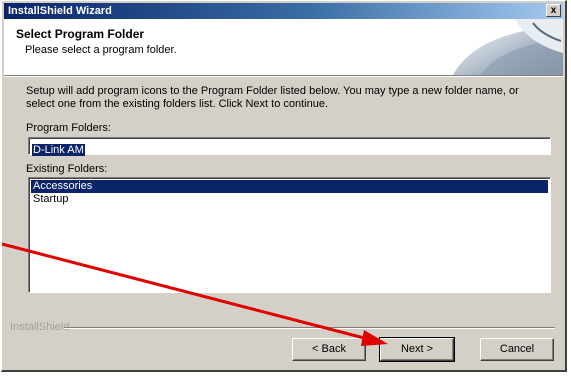 Image resolution: width=571 pixels, height=376 pixels. I want to click on close-button: x, so click(553, 10).